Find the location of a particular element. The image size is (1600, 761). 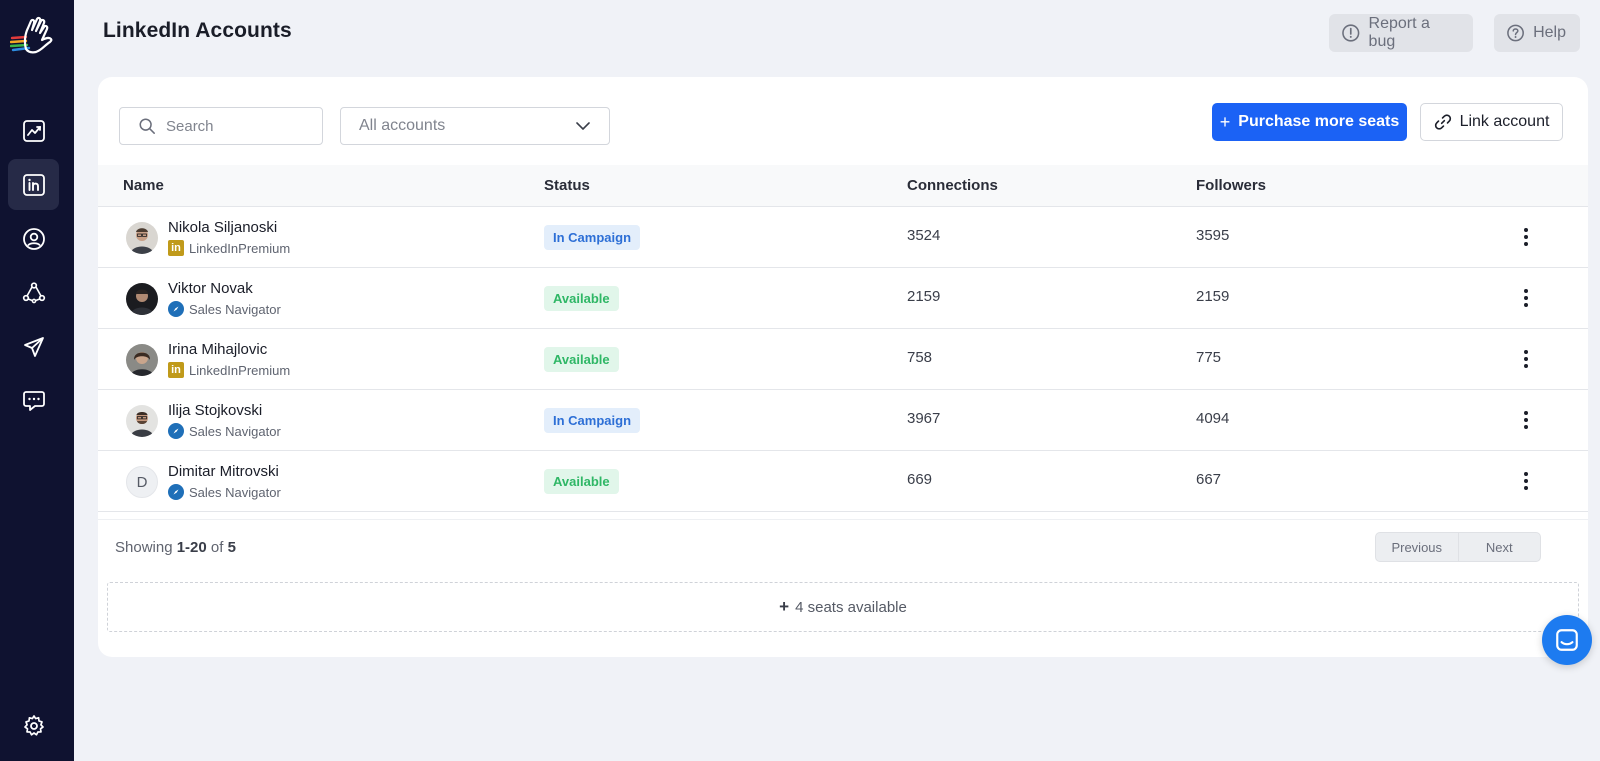

showing-prefix: Showing is located at coordinates (144, 547).